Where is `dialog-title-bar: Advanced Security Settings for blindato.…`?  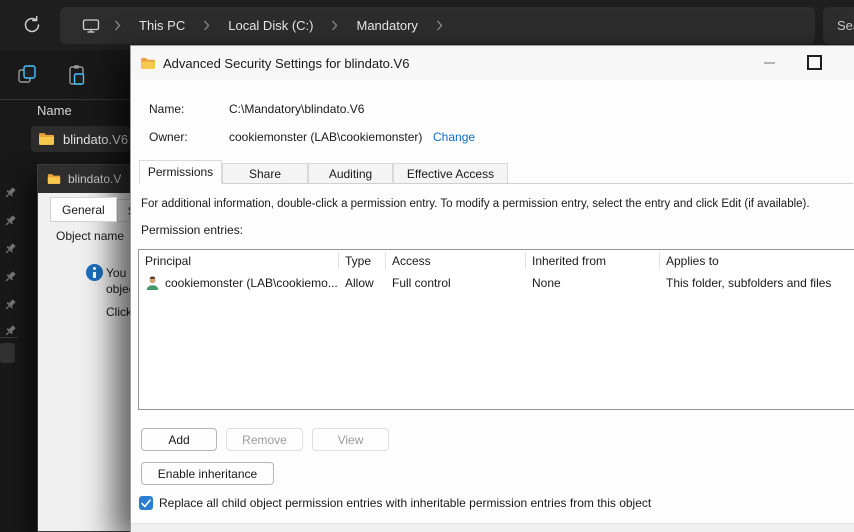 dialog-title-bar: Advanced Security Settings for blindato.… is located at coordinates (492, 63).